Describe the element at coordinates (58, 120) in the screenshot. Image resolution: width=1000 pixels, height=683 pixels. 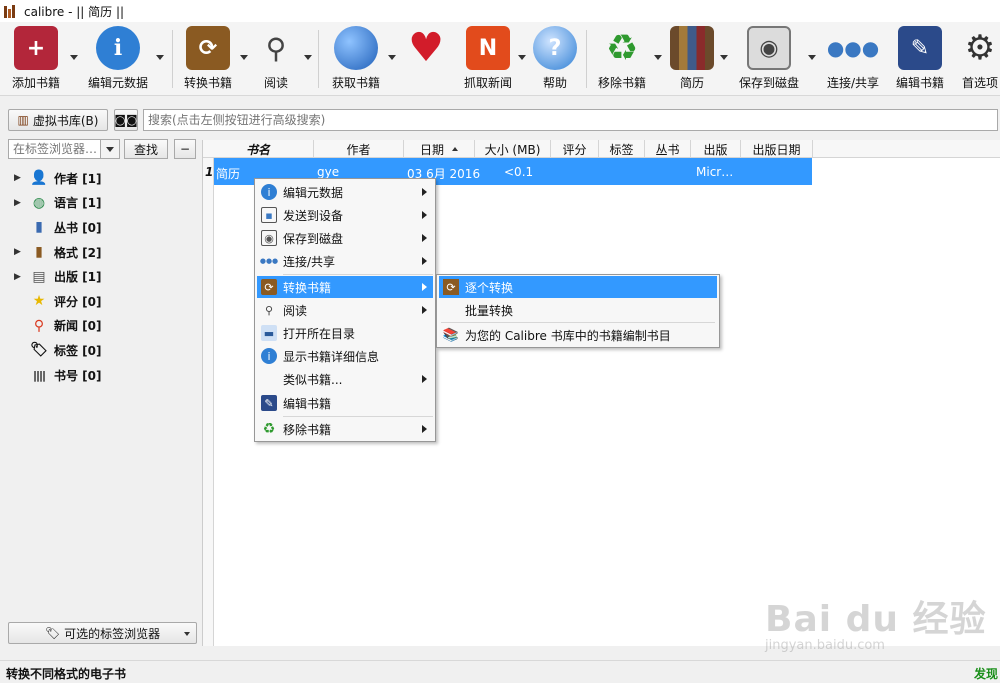
I see `virtual-library-button: ▥ 虚拟书库(B)` at that location.